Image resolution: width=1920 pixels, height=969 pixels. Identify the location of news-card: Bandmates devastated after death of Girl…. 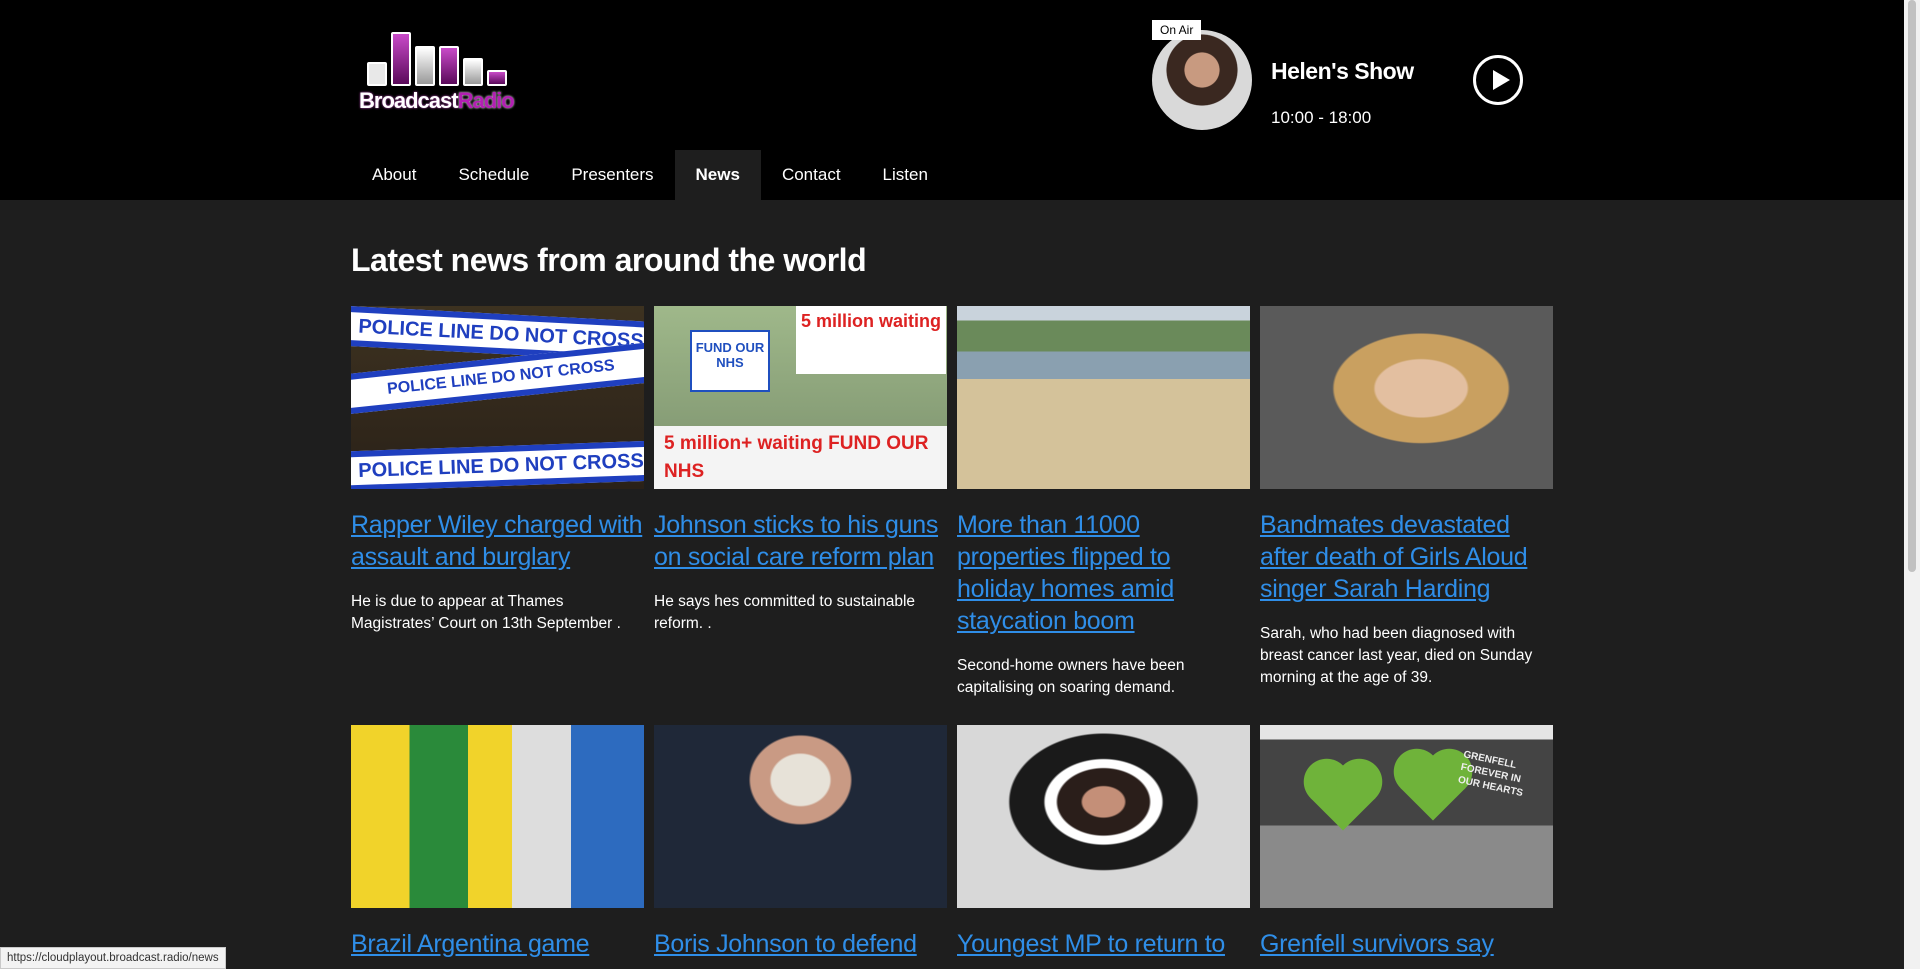
(1406, 502).